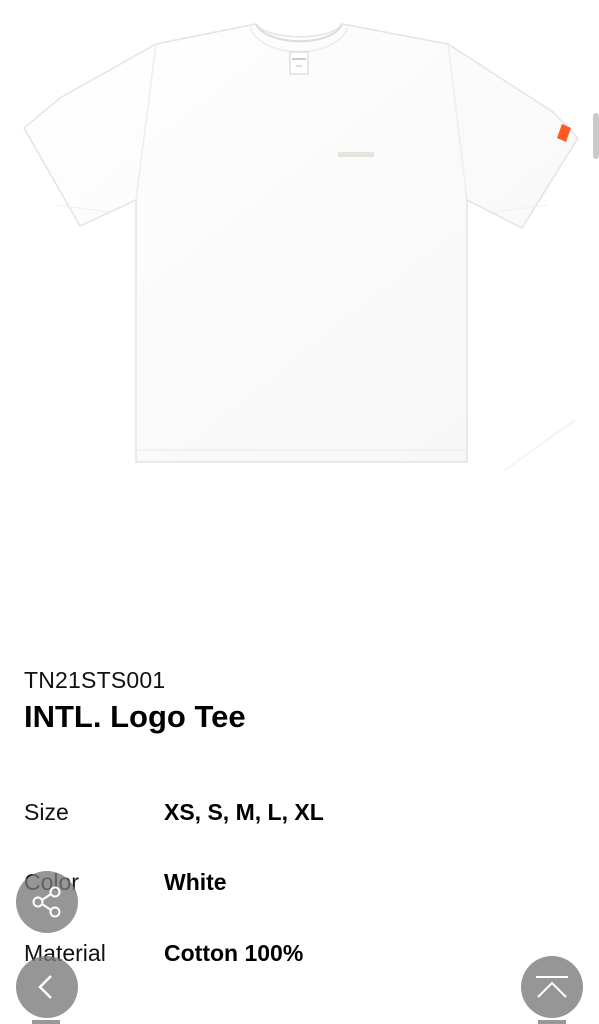  I want to click on spec-material-value: Cotton 100%, so click(234, 953).